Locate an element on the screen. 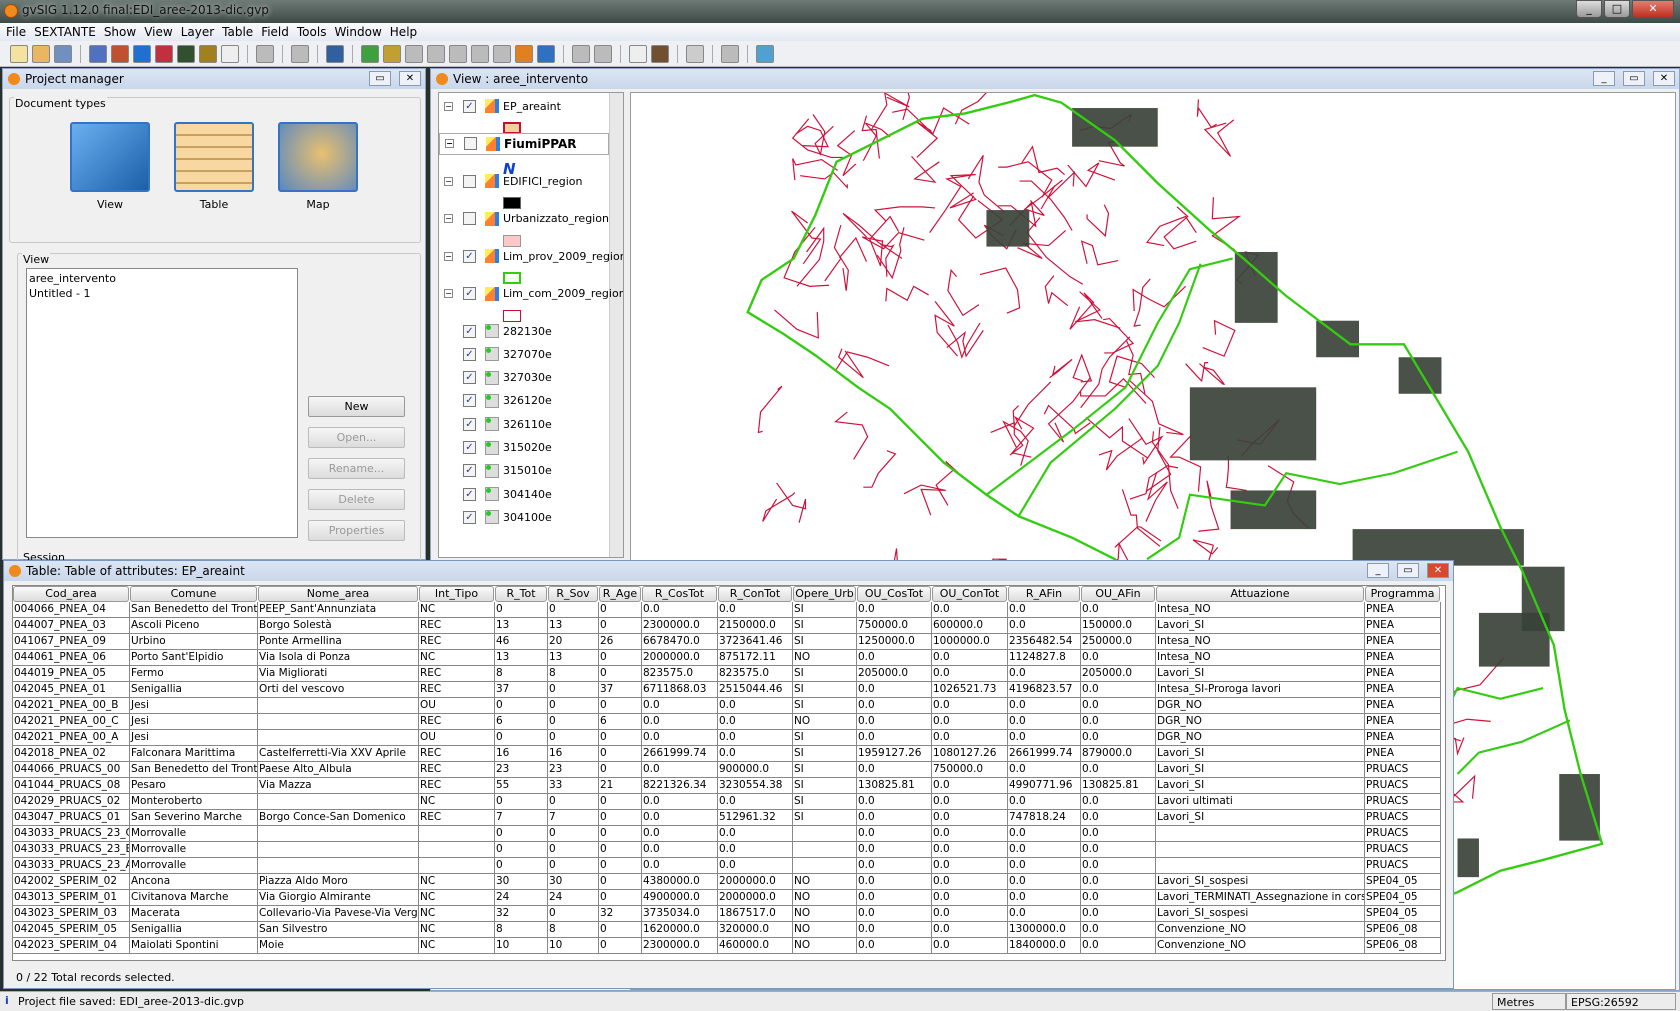  table-cell-r_afin: 747818.24 is located at coordinates (1044, 818).